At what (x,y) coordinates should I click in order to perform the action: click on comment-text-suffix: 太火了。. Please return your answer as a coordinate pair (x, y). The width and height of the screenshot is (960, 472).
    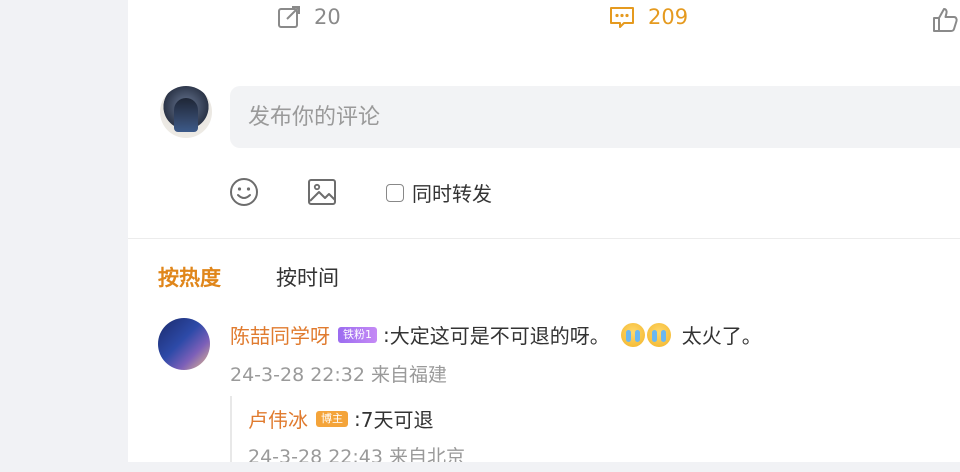
    Looking at the image, I should click on (721, 336).